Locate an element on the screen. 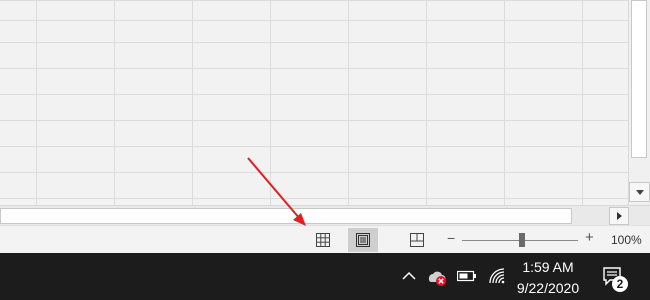 The width and height of the screenshot is (650, 300). onedrive-button is located at coordinates (437, 276).